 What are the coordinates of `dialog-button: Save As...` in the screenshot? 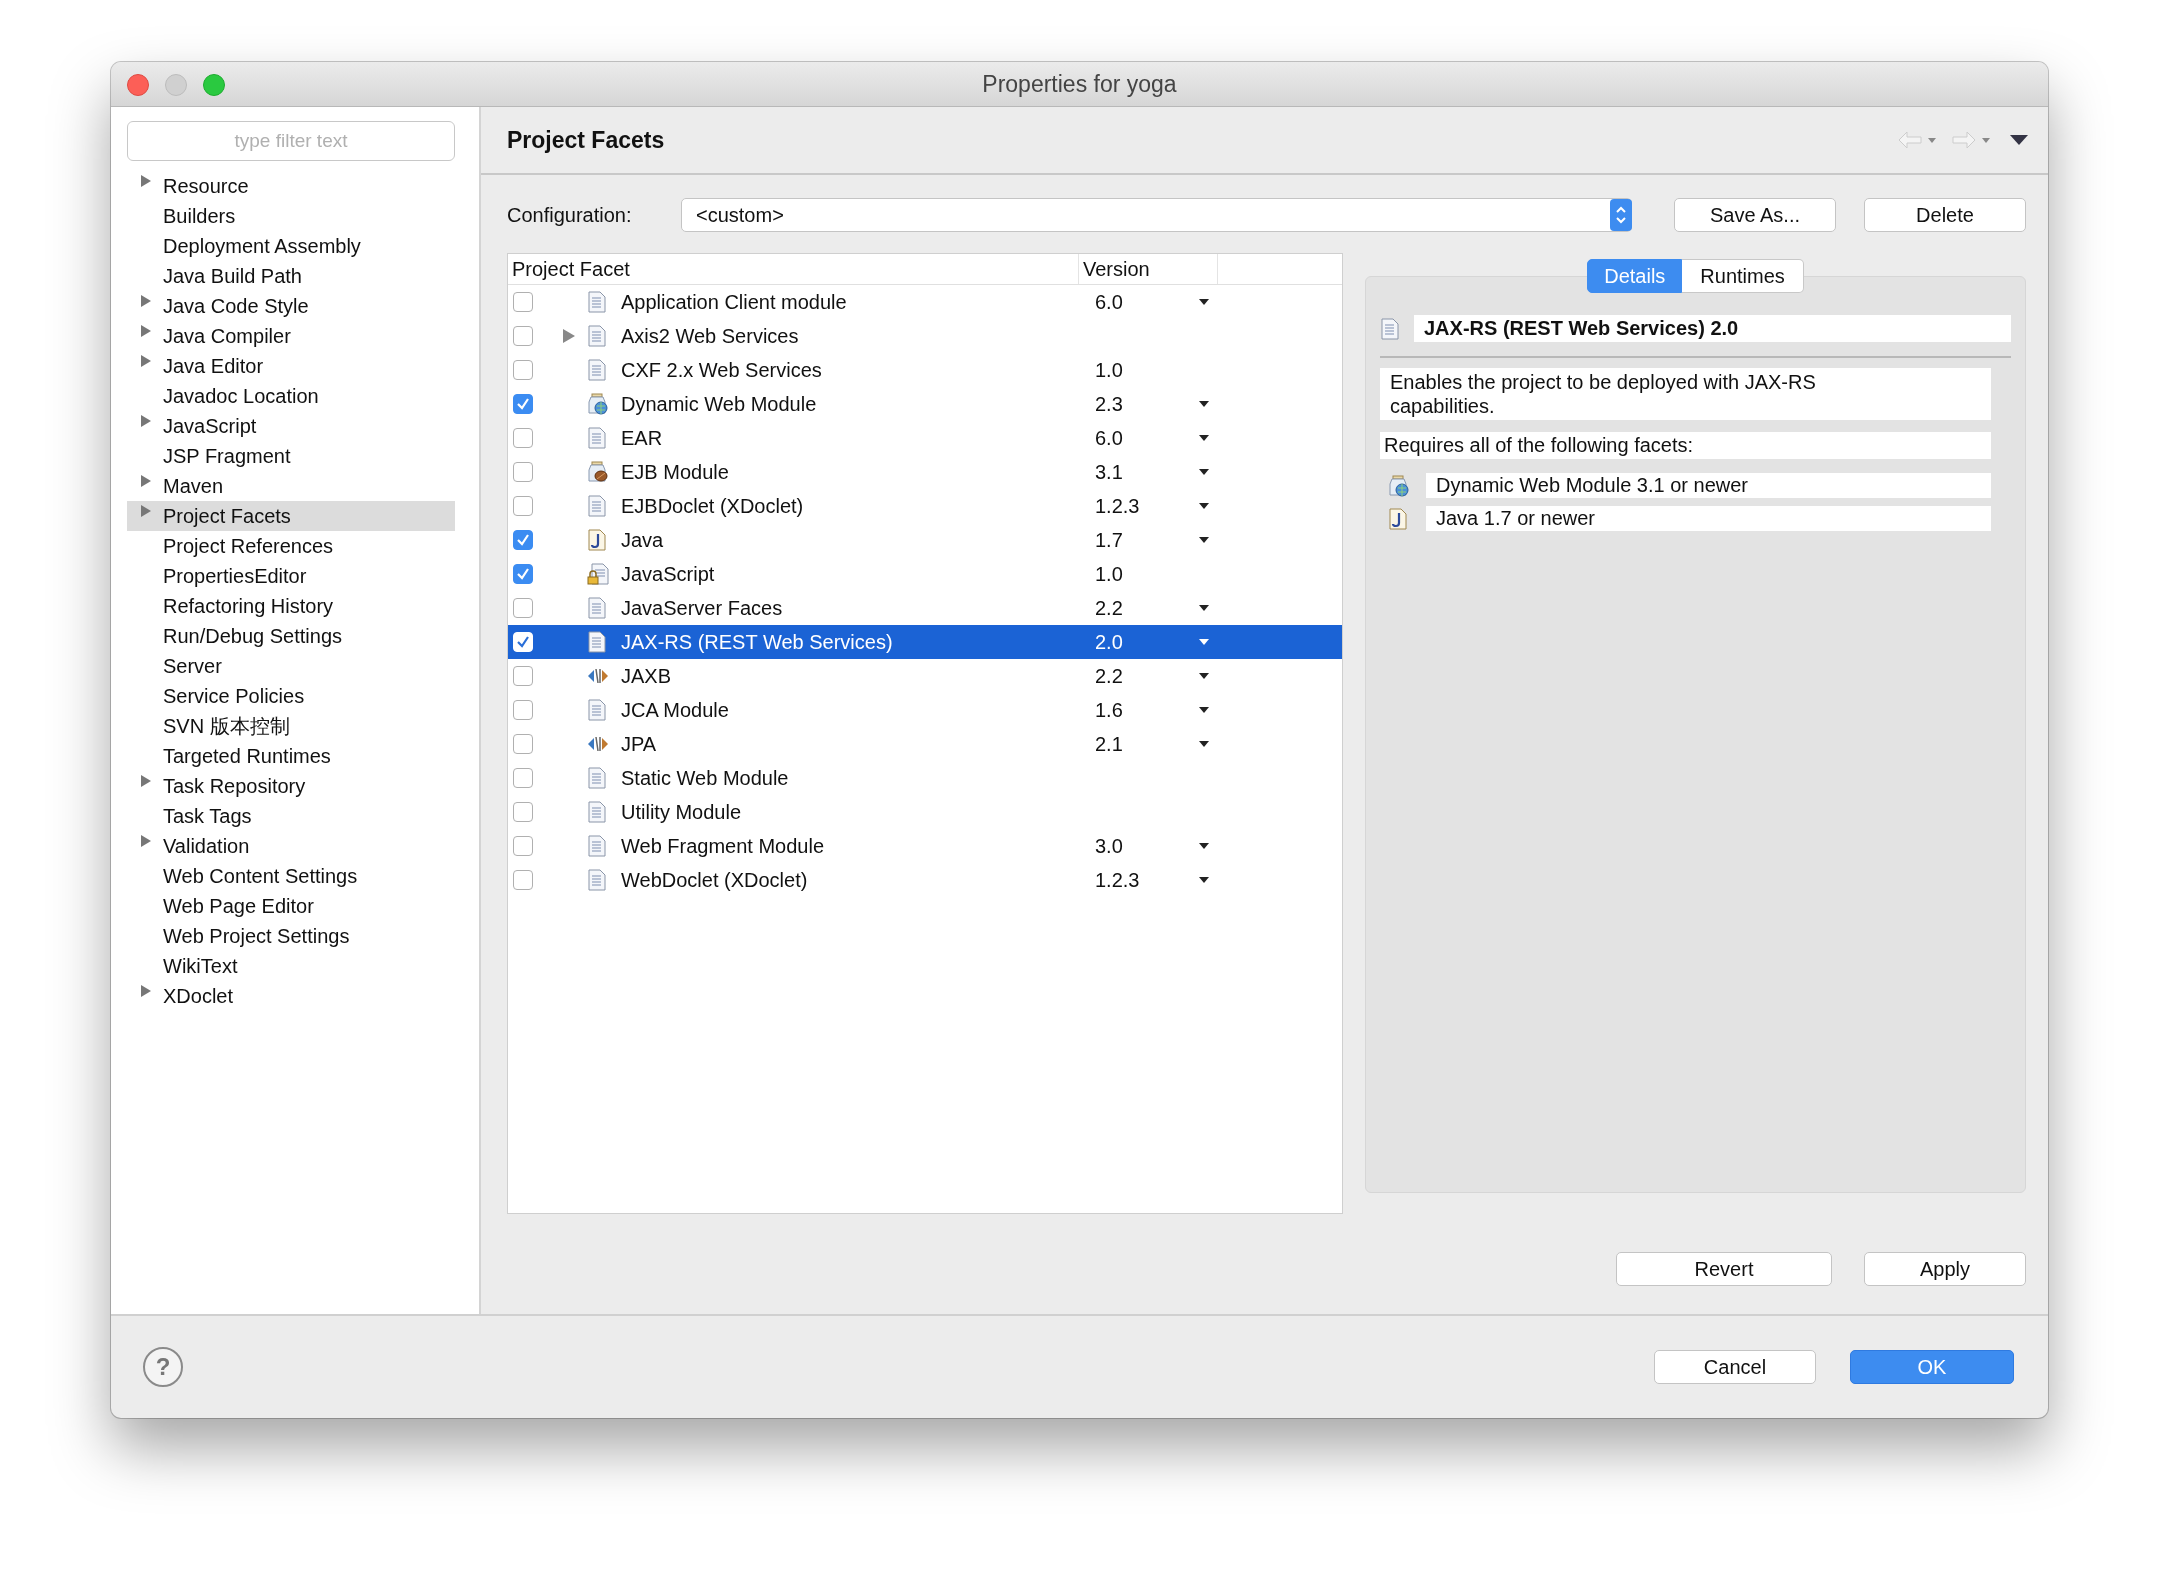 It's located at (1755, 215).